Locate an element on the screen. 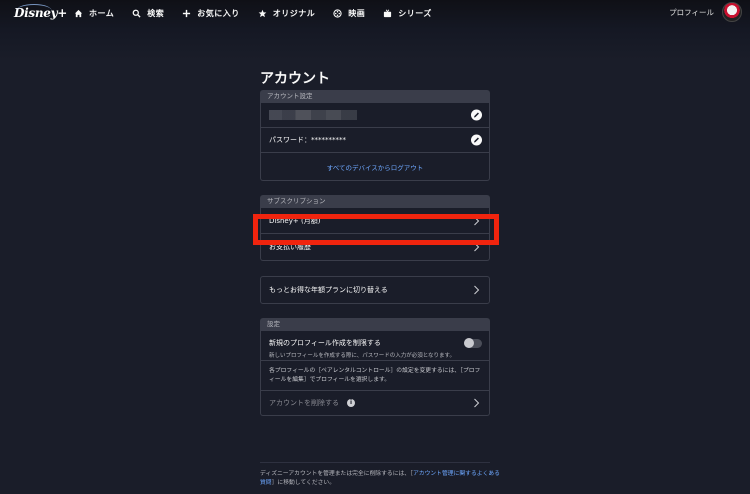 The height and width of the screenshot is (494, 750). subscription-header: サブスクリプション is located at coordinates (375, 201).